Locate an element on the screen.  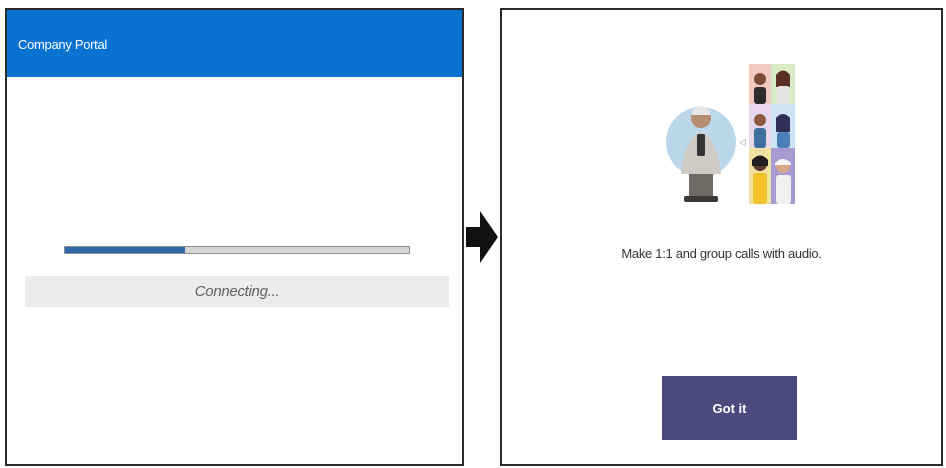
participant-grid is located at coordinates (772, 134).